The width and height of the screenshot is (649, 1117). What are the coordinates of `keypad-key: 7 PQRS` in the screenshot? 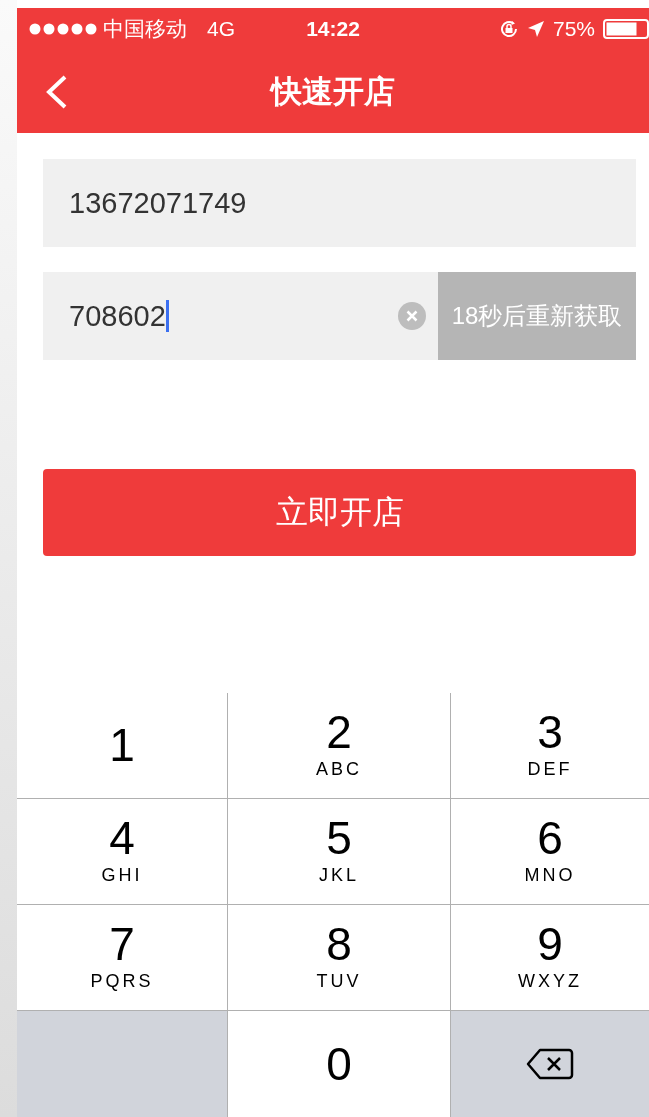 It's located at (122, 958).